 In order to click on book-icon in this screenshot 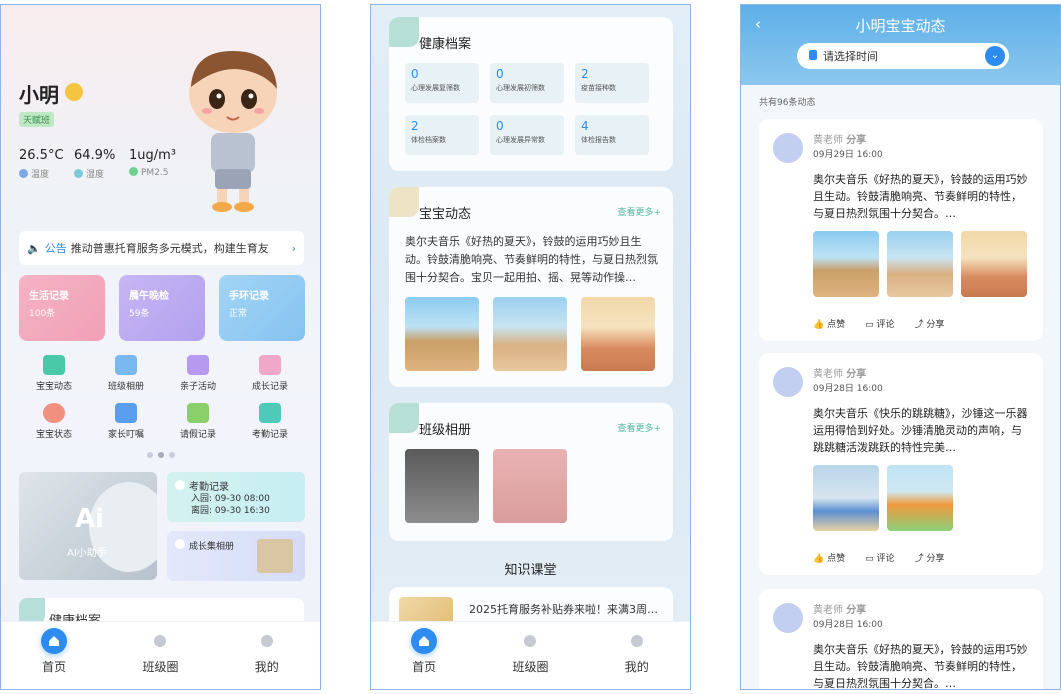, I will do `click(270, 365)`.